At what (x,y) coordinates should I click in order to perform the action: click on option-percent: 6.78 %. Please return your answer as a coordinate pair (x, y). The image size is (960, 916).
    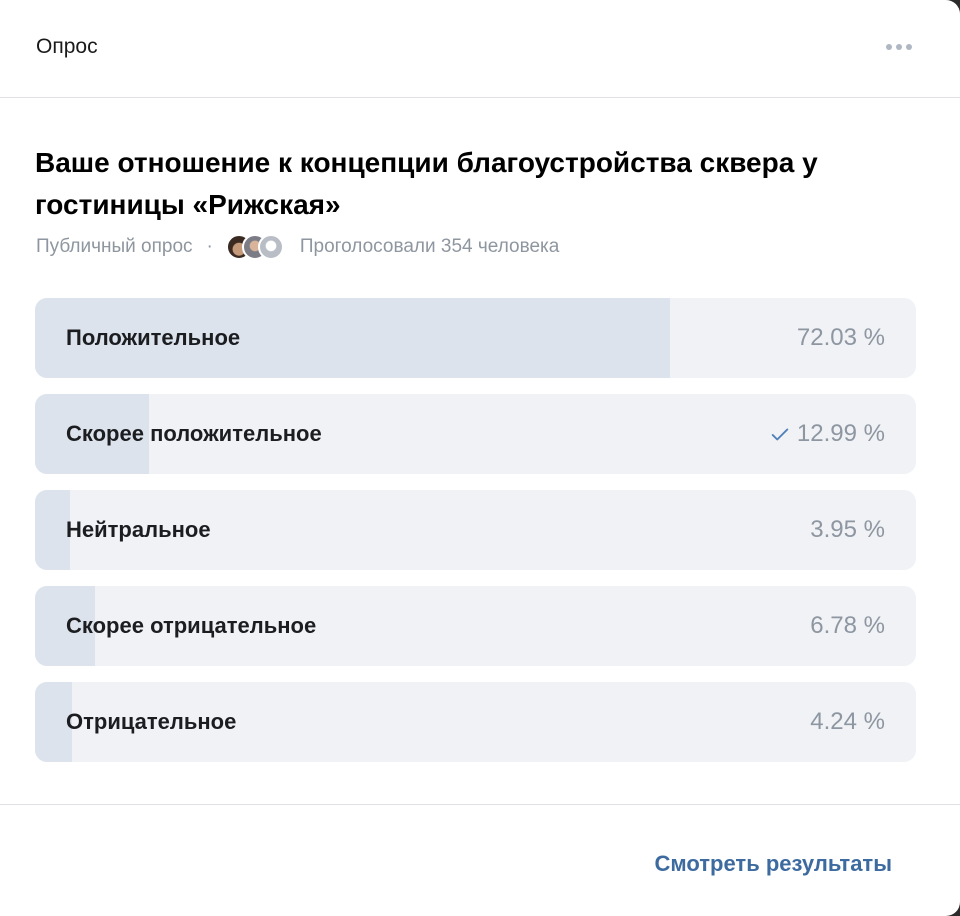
    Looking at the image, I should click on (847, 625).